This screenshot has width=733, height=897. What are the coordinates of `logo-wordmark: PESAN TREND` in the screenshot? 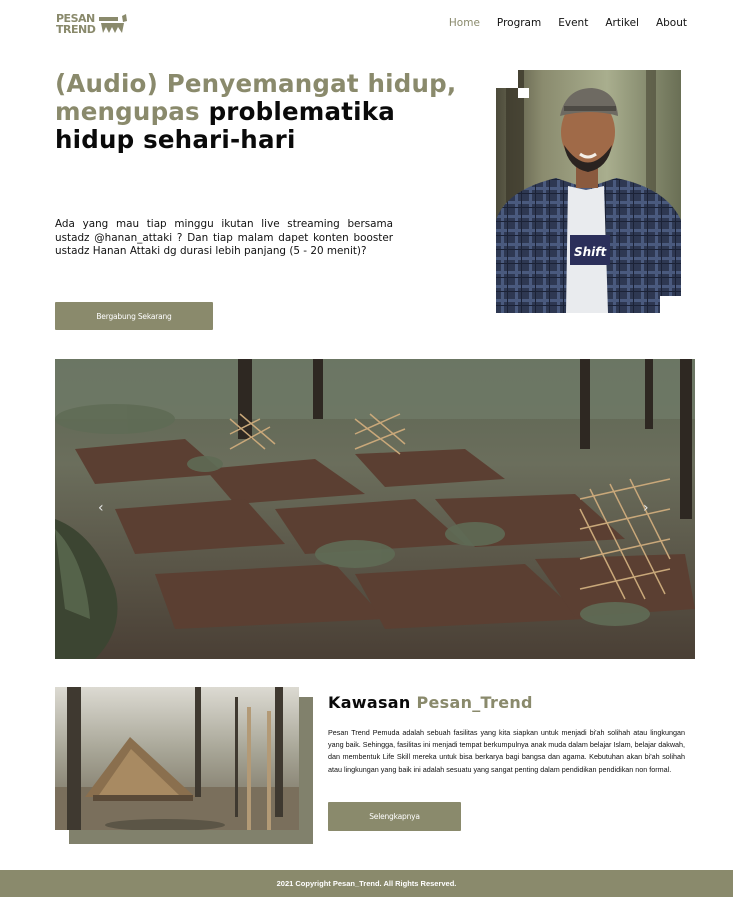 It's located at (76, 24).